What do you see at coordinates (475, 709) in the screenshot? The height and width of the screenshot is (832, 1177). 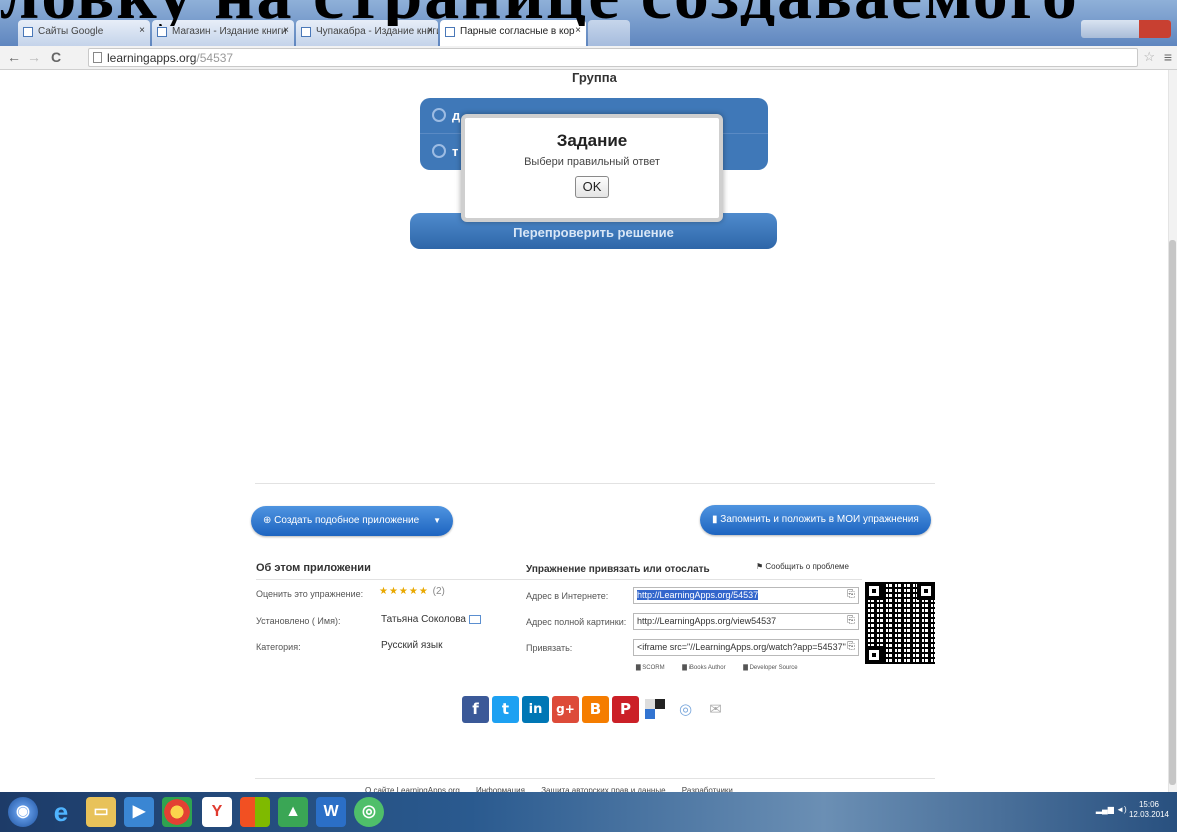 I see `facebook-icon: f` at bounding box center [475, 709].